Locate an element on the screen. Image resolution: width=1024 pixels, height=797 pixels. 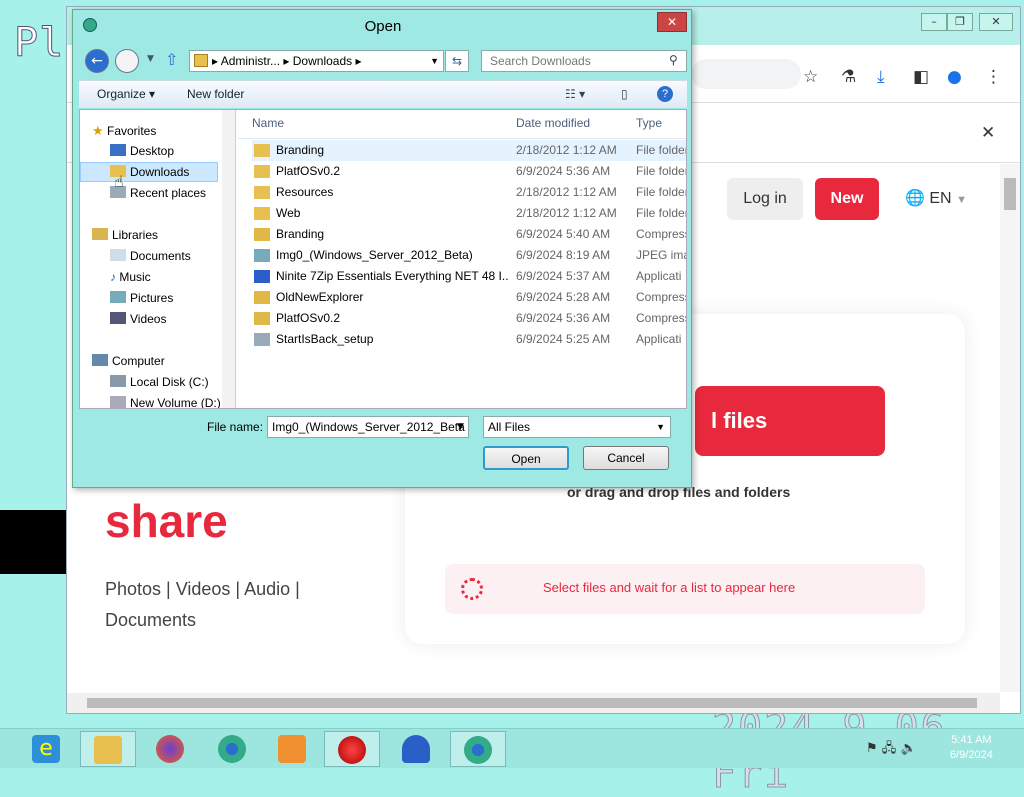
taskbar-chrome is located at coordinates (232, 749).